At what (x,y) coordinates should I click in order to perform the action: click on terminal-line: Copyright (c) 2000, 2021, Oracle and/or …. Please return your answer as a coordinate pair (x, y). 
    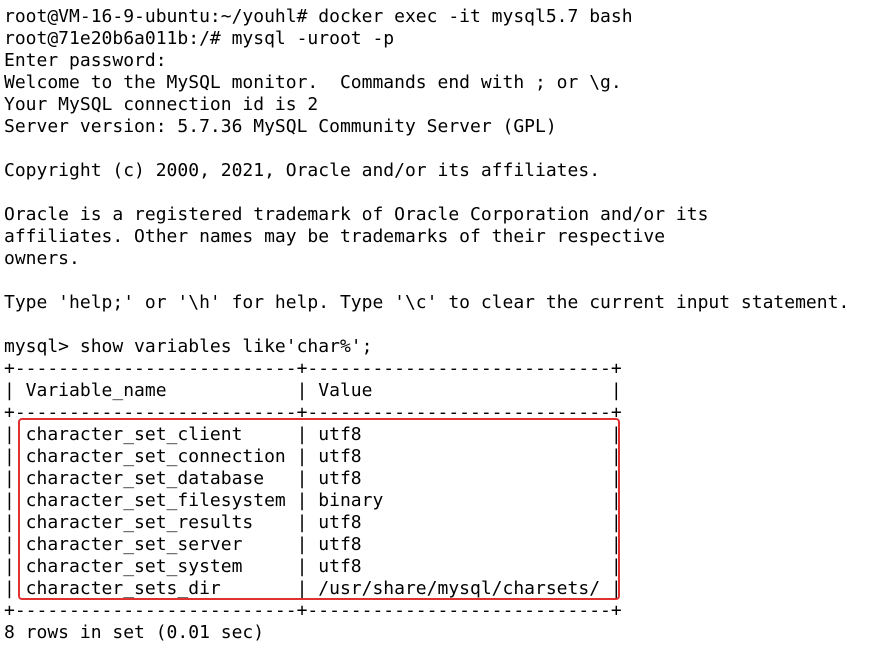
    Looking at the image, I should click on (302, 170).